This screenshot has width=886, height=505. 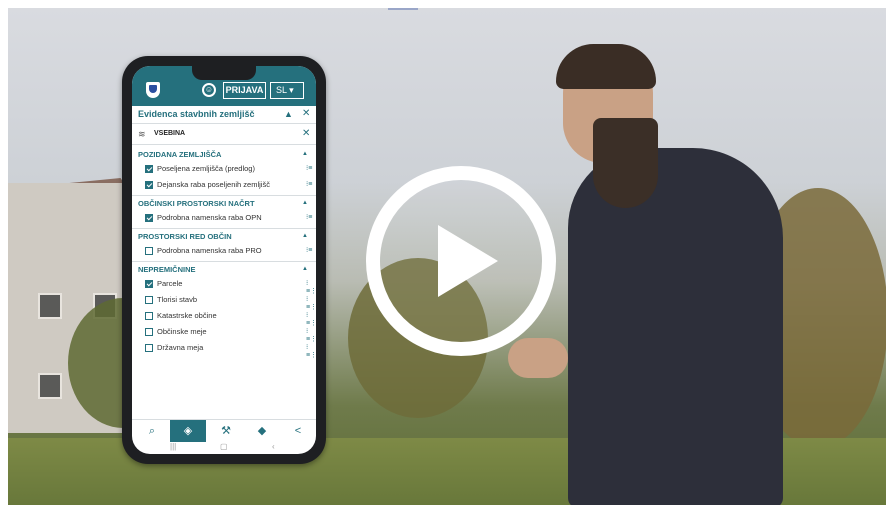 I want to click on person-hand, so click(x=538, y=358).